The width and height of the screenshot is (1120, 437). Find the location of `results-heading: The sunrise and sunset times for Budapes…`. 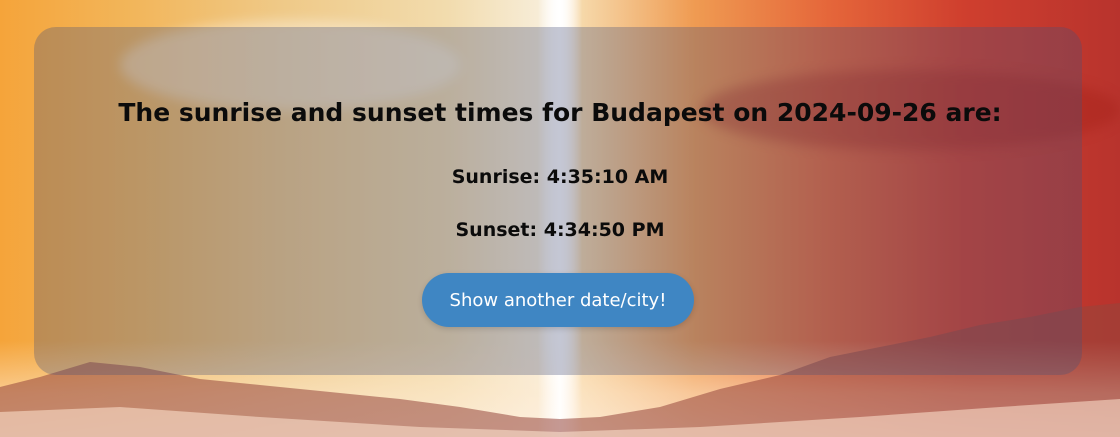

results-heading: The sunrise and sunset times for Budapes… is located at coordinates (560, 112).